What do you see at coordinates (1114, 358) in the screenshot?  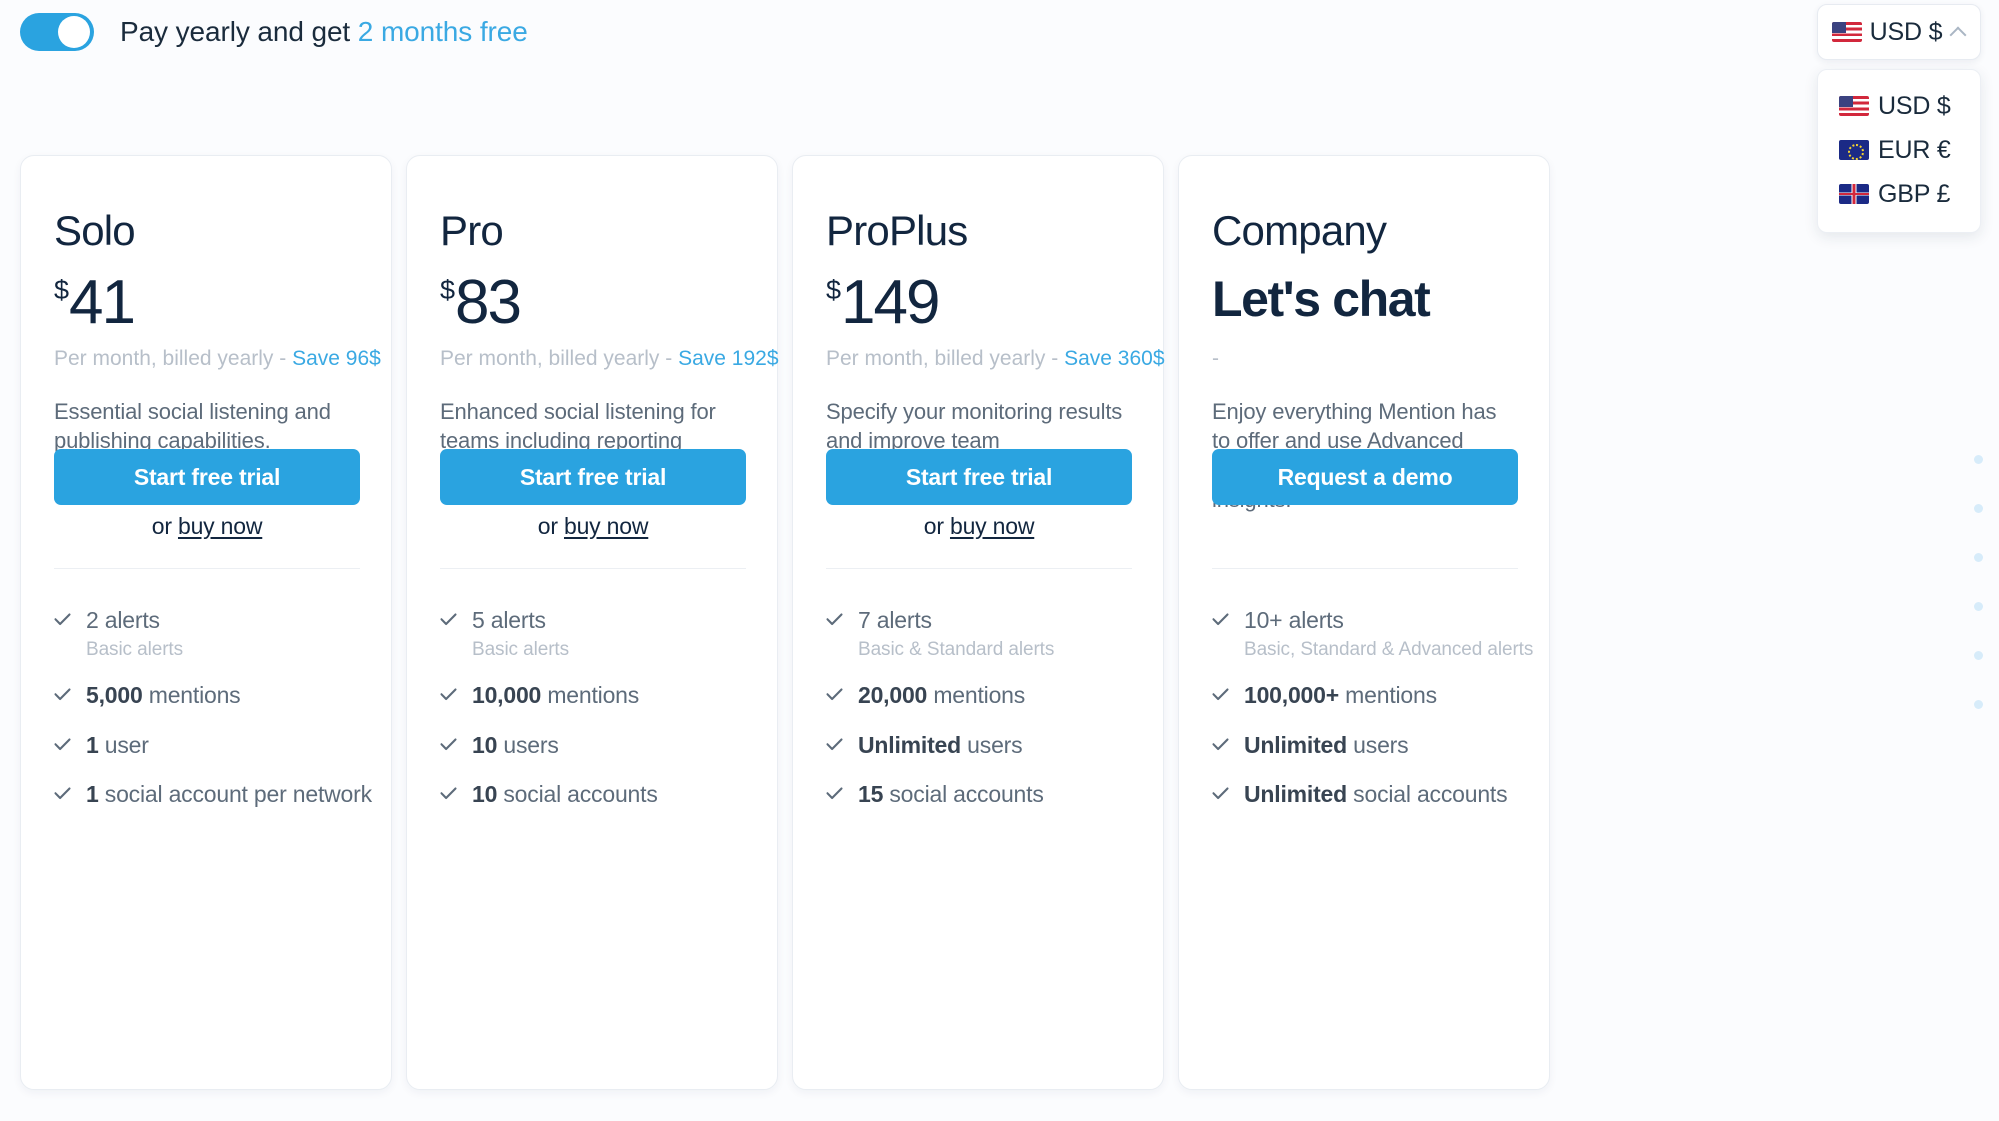 I see `billing-save-amount: Save 360$` at bounding box center [1114, 358].